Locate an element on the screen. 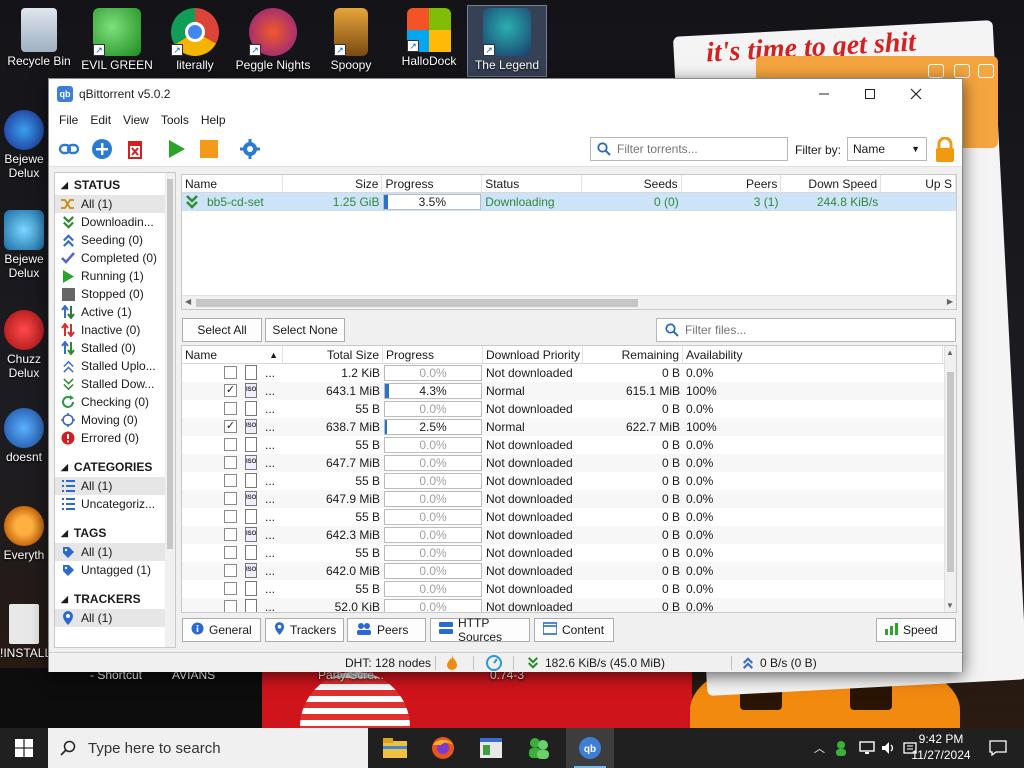  menu-file: File is located at coordinates (68, 120).